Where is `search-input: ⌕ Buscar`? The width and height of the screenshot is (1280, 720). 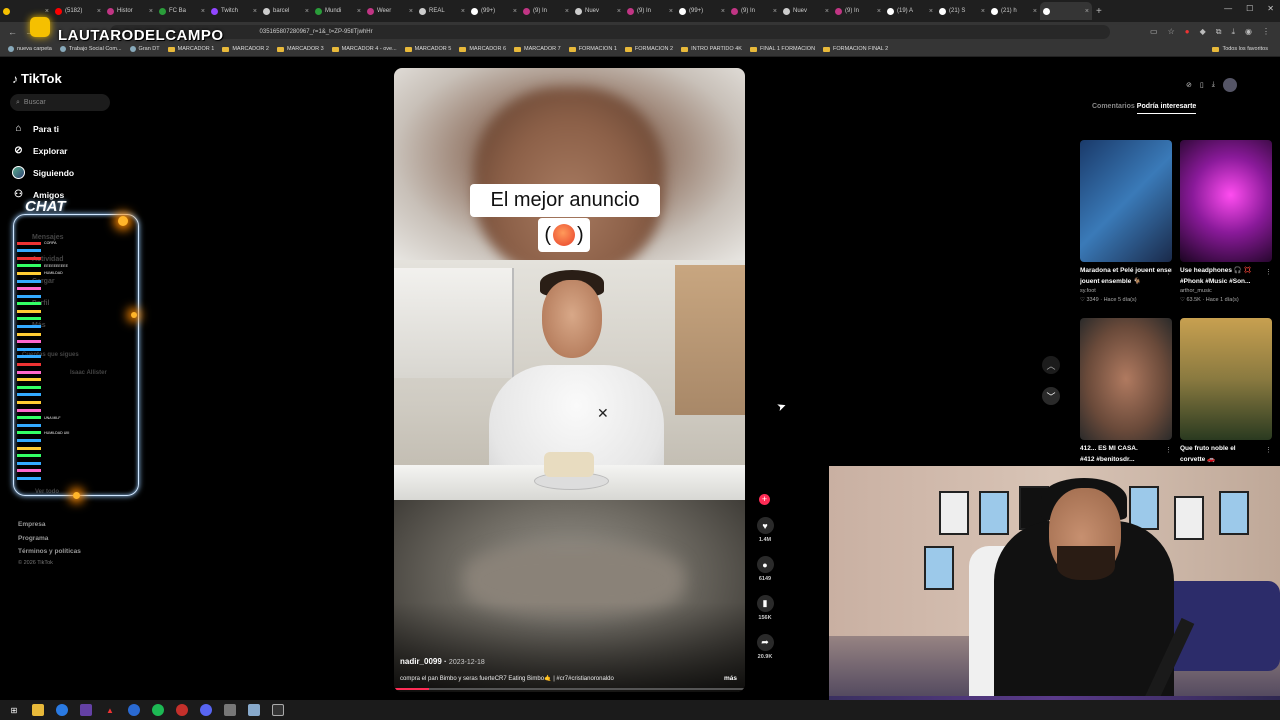 search-input: ⌕ Buscar is located at coordinates (60, 102).